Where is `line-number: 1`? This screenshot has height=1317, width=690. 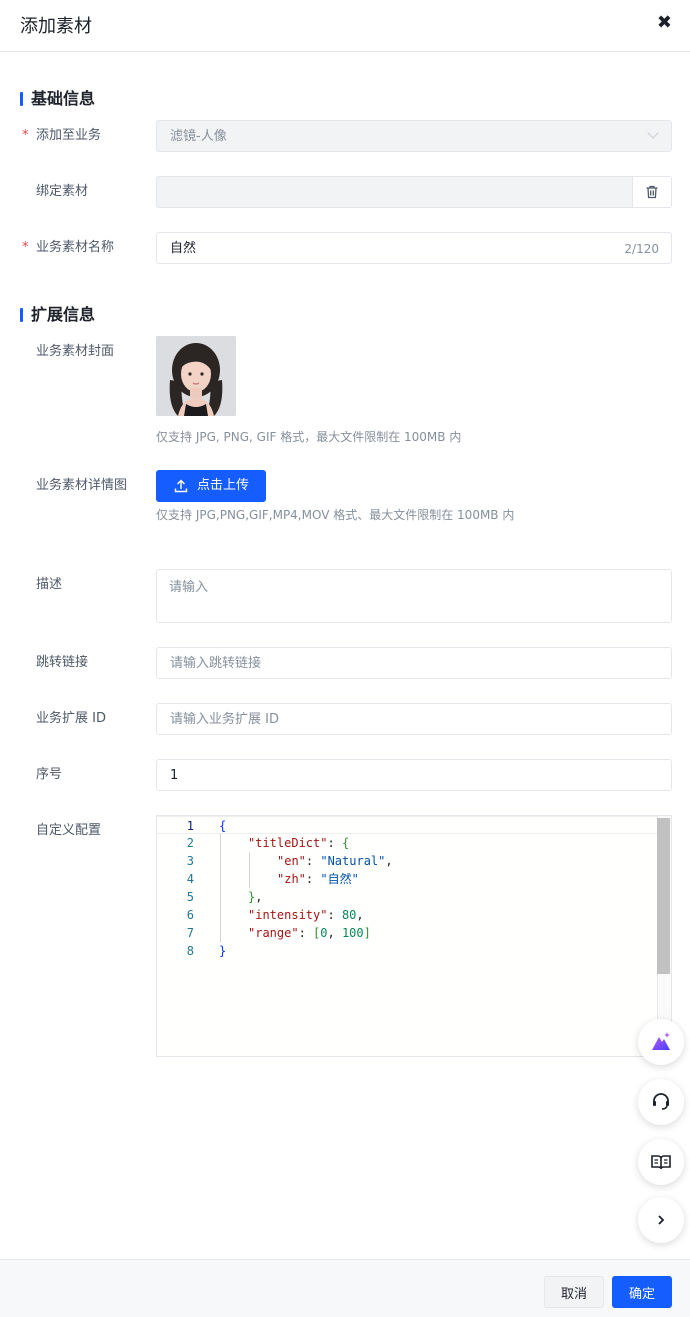 line-number: 1 is located at coordinates (190, 826).